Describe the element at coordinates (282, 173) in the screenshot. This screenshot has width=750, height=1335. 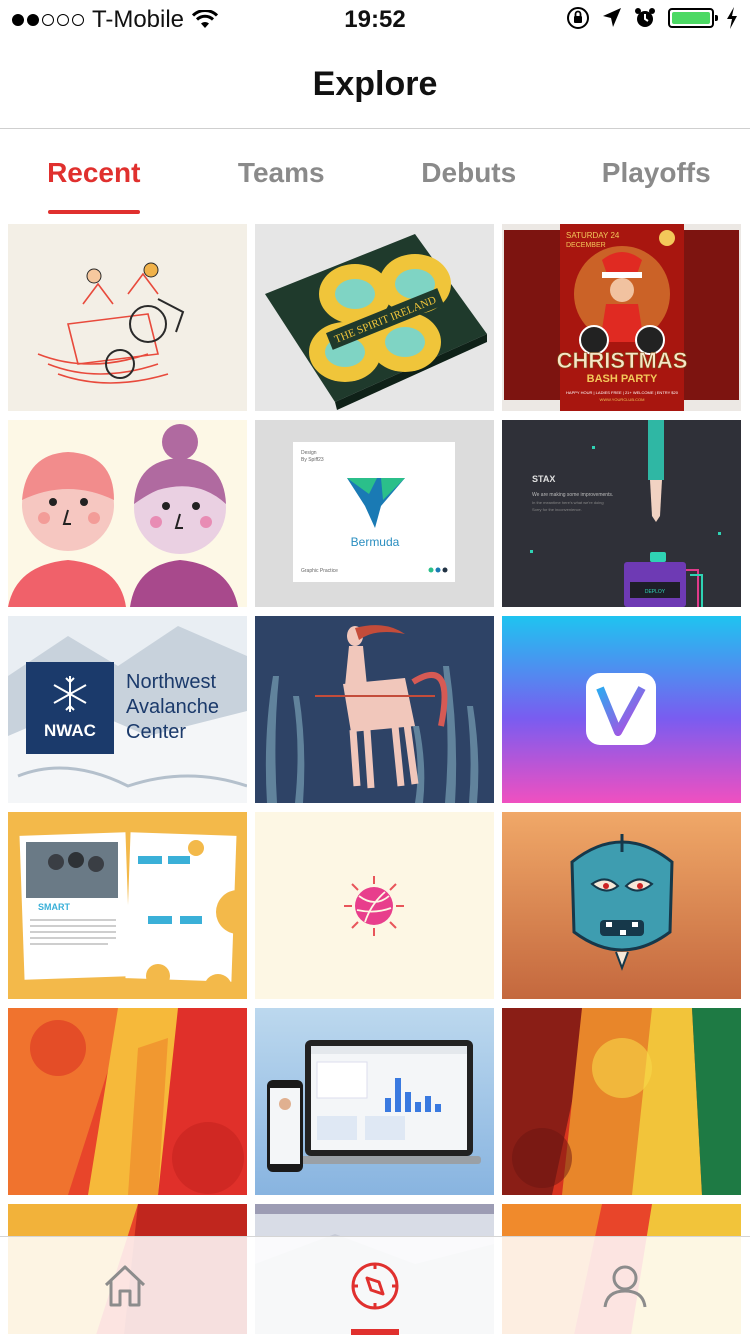
I see `tab-teams: Teams` at that location.